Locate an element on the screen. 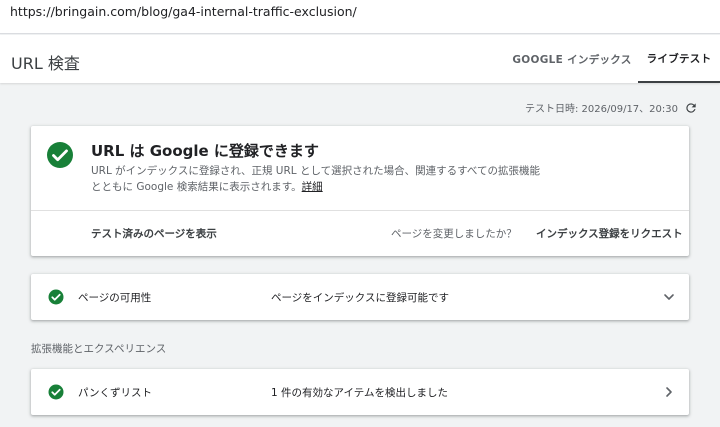 The image size is (720, 427). test-date: テスト日時: 2026/09/17、20:30 is located at coordinates (611, 107).